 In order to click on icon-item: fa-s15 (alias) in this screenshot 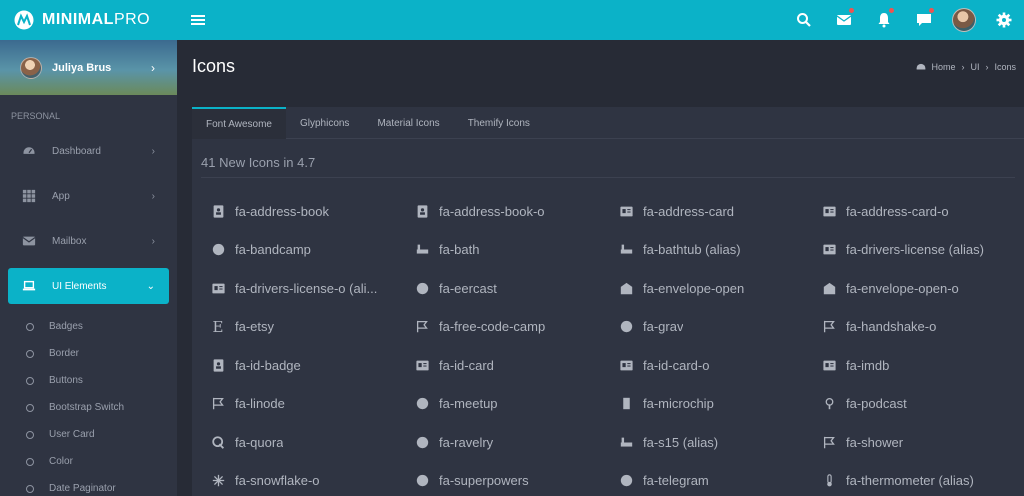, I will do `click(720, 442)`.